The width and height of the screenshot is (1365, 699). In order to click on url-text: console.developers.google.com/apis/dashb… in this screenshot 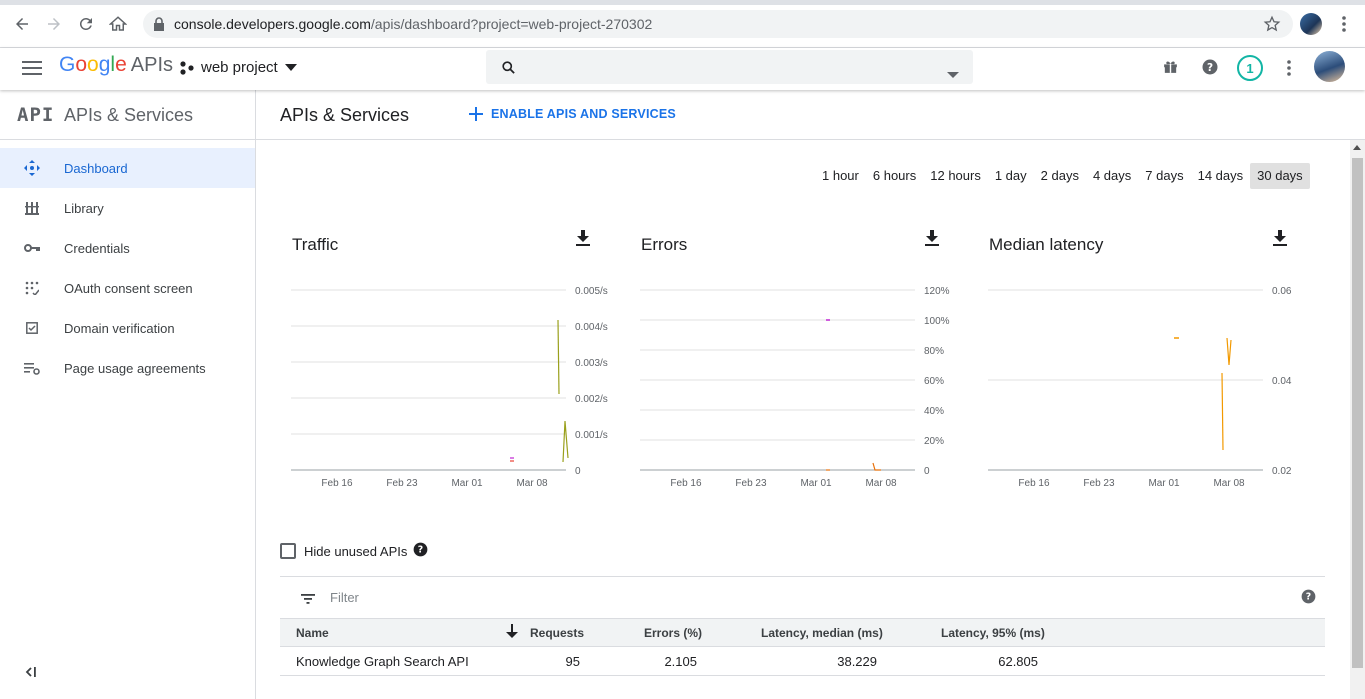, I will do `click(413, 24)`.